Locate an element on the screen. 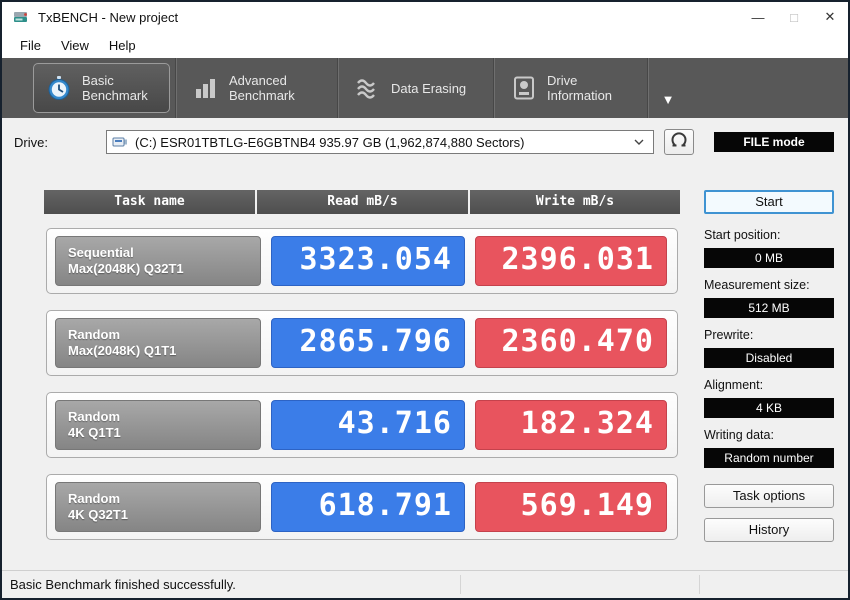  write-value: 2360.470 is located at coordinates (571, 343).